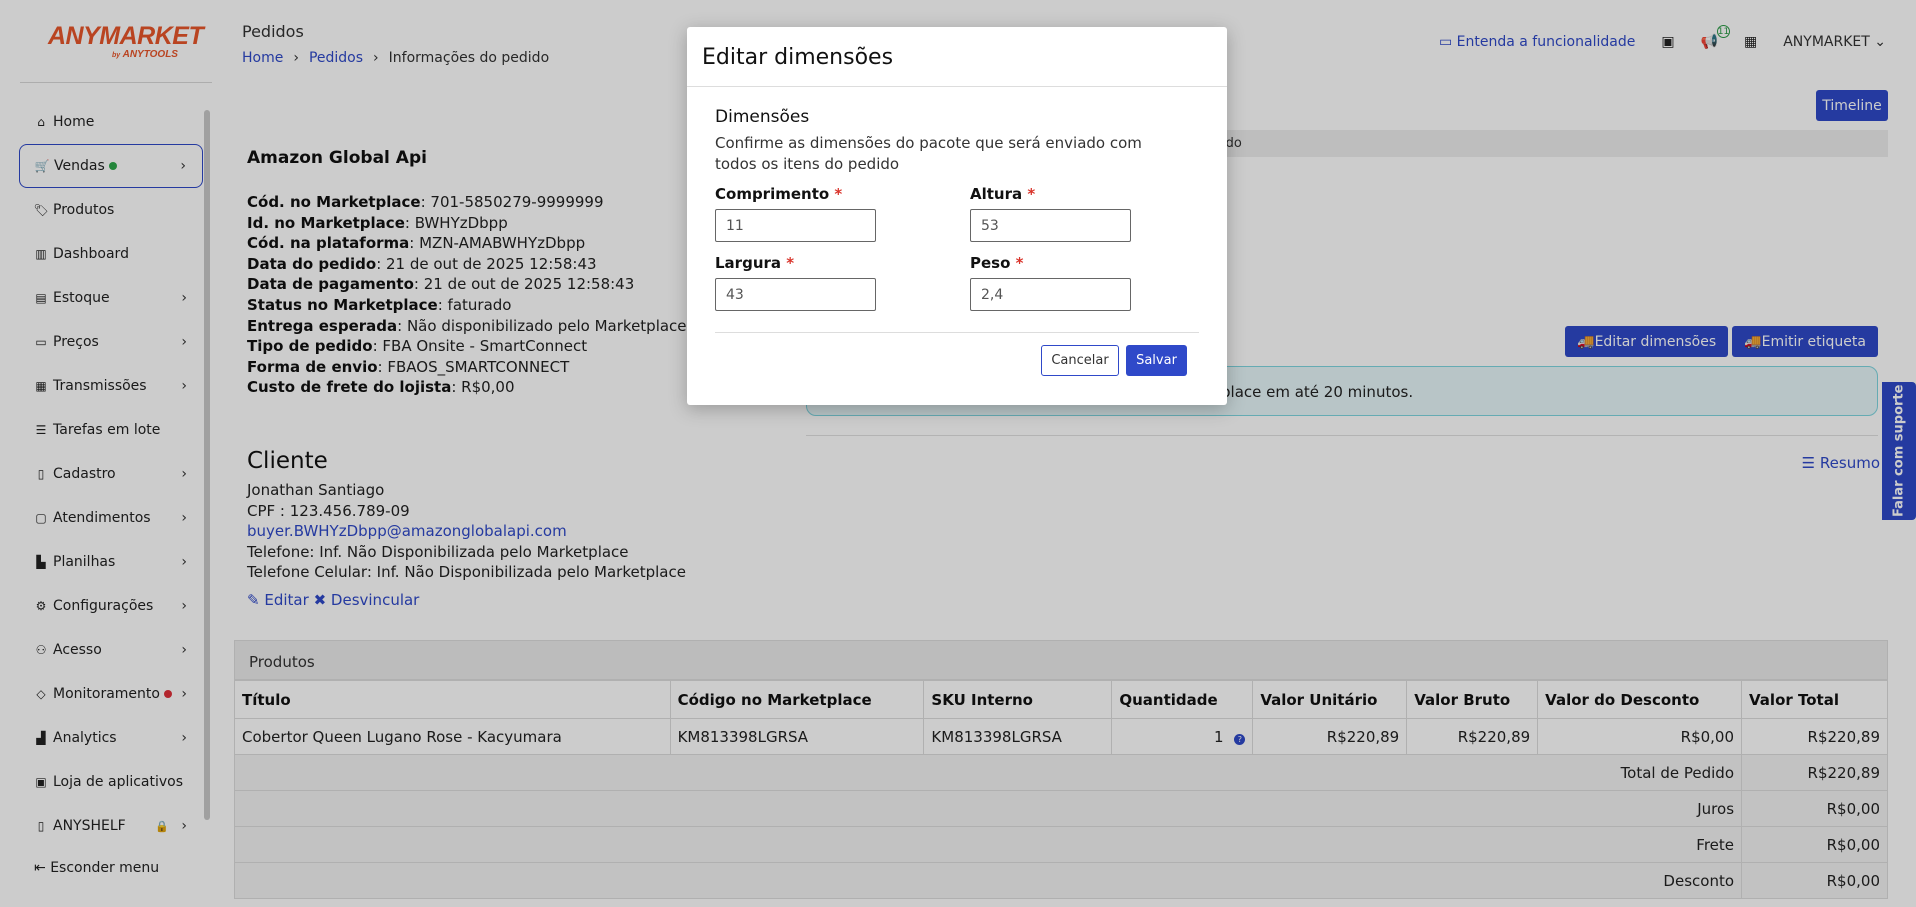 The image size is (1916, 907). I want to click on width-label: Largura *, so click(755, 263).